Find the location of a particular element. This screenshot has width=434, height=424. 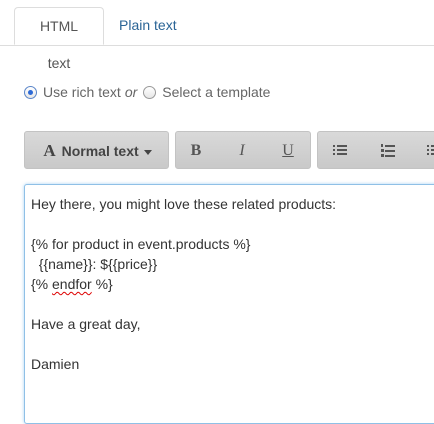

bold-button: B is located at coordinates (196, 151).